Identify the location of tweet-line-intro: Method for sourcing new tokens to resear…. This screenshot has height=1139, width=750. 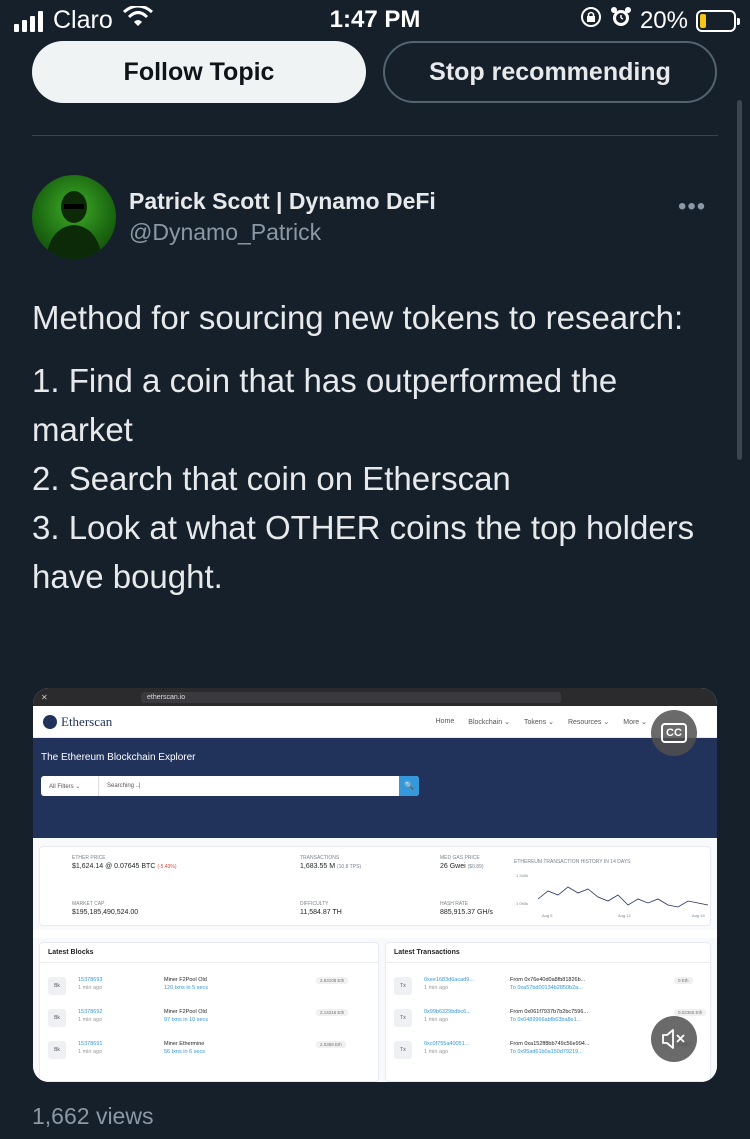
(358, 317).